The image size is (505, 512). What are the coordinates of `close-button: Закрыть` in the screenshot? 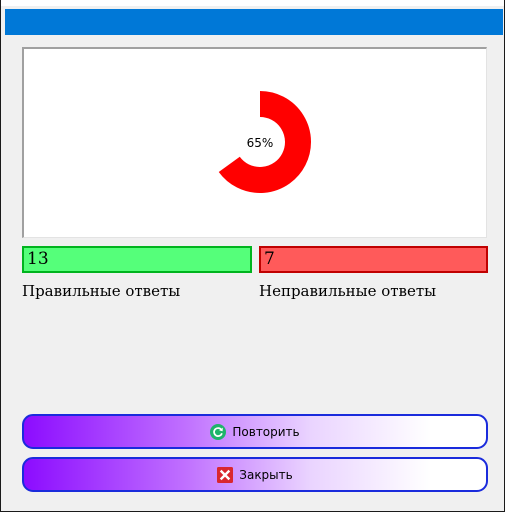 It's located at (255, 474).